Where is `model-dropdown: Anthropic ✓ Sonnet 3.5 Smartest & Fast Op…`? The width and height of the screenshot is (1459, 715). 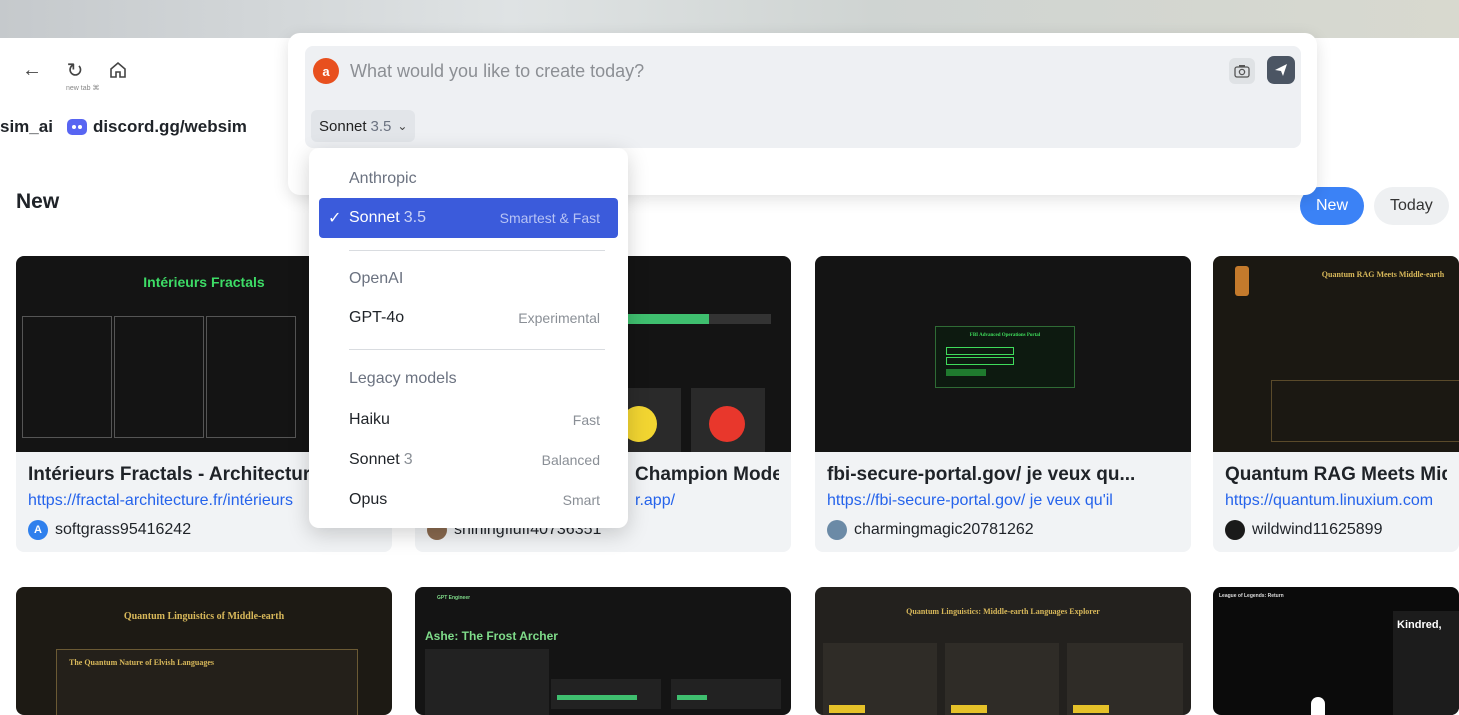
model-dropdown: Anthropic ✓ Sonnet 3.5 Smartest & Fast Op… is located at coordinates (468, 338).